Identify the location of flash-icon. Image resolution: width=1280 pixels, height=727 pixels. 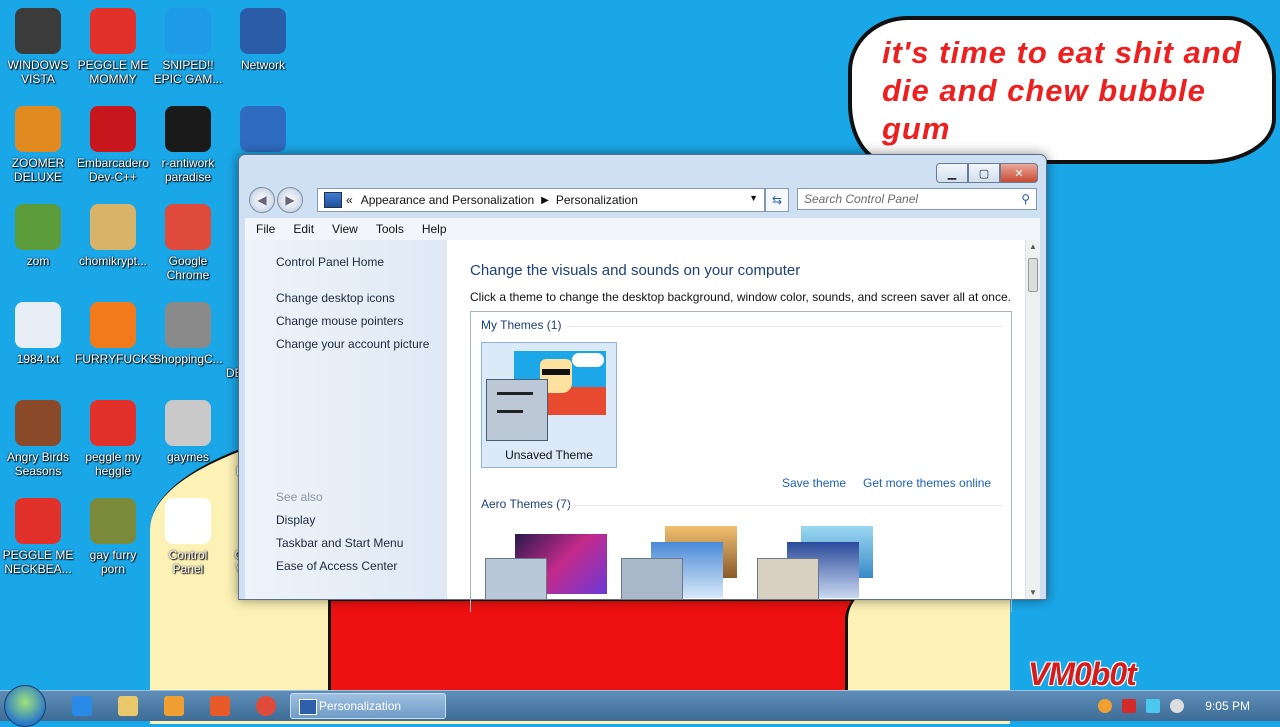
(188, 325).